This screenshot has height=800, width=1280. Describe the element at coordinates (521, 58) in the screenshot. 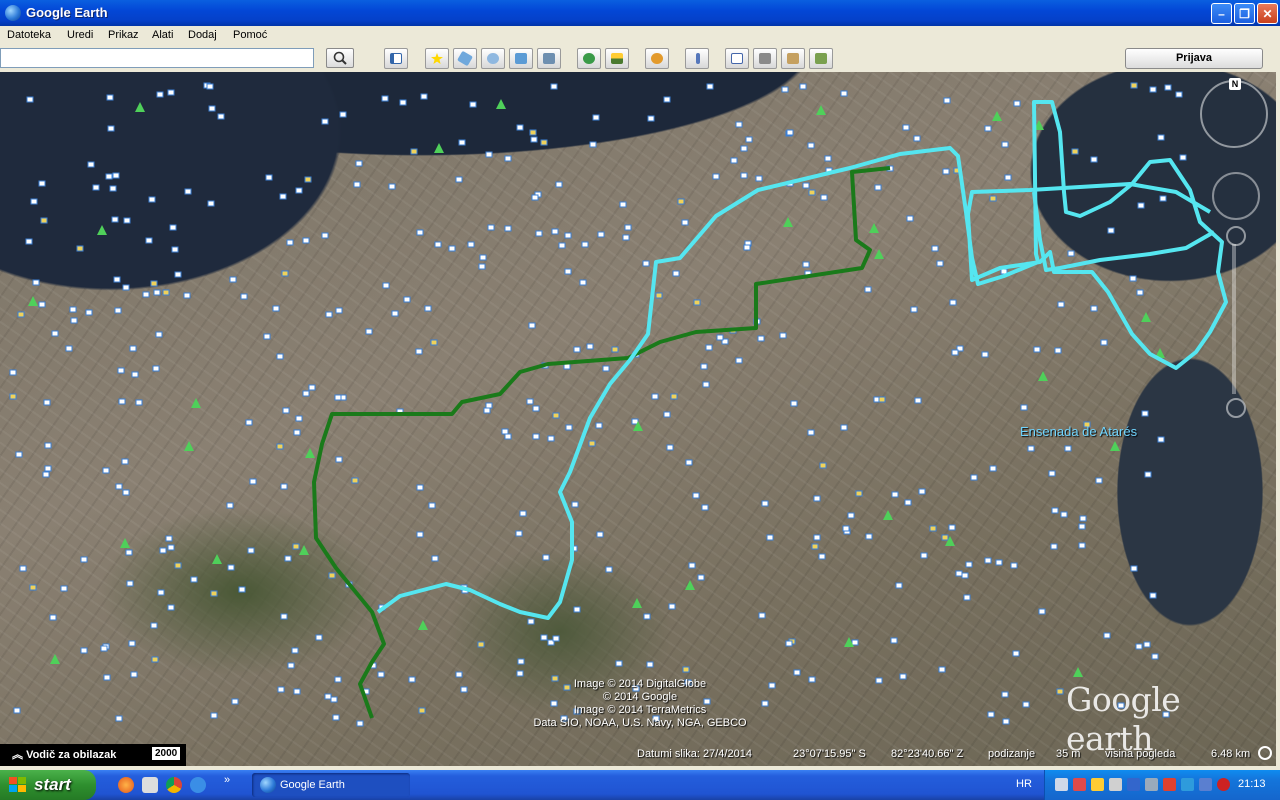

I see `image-overlay-button` at that location.